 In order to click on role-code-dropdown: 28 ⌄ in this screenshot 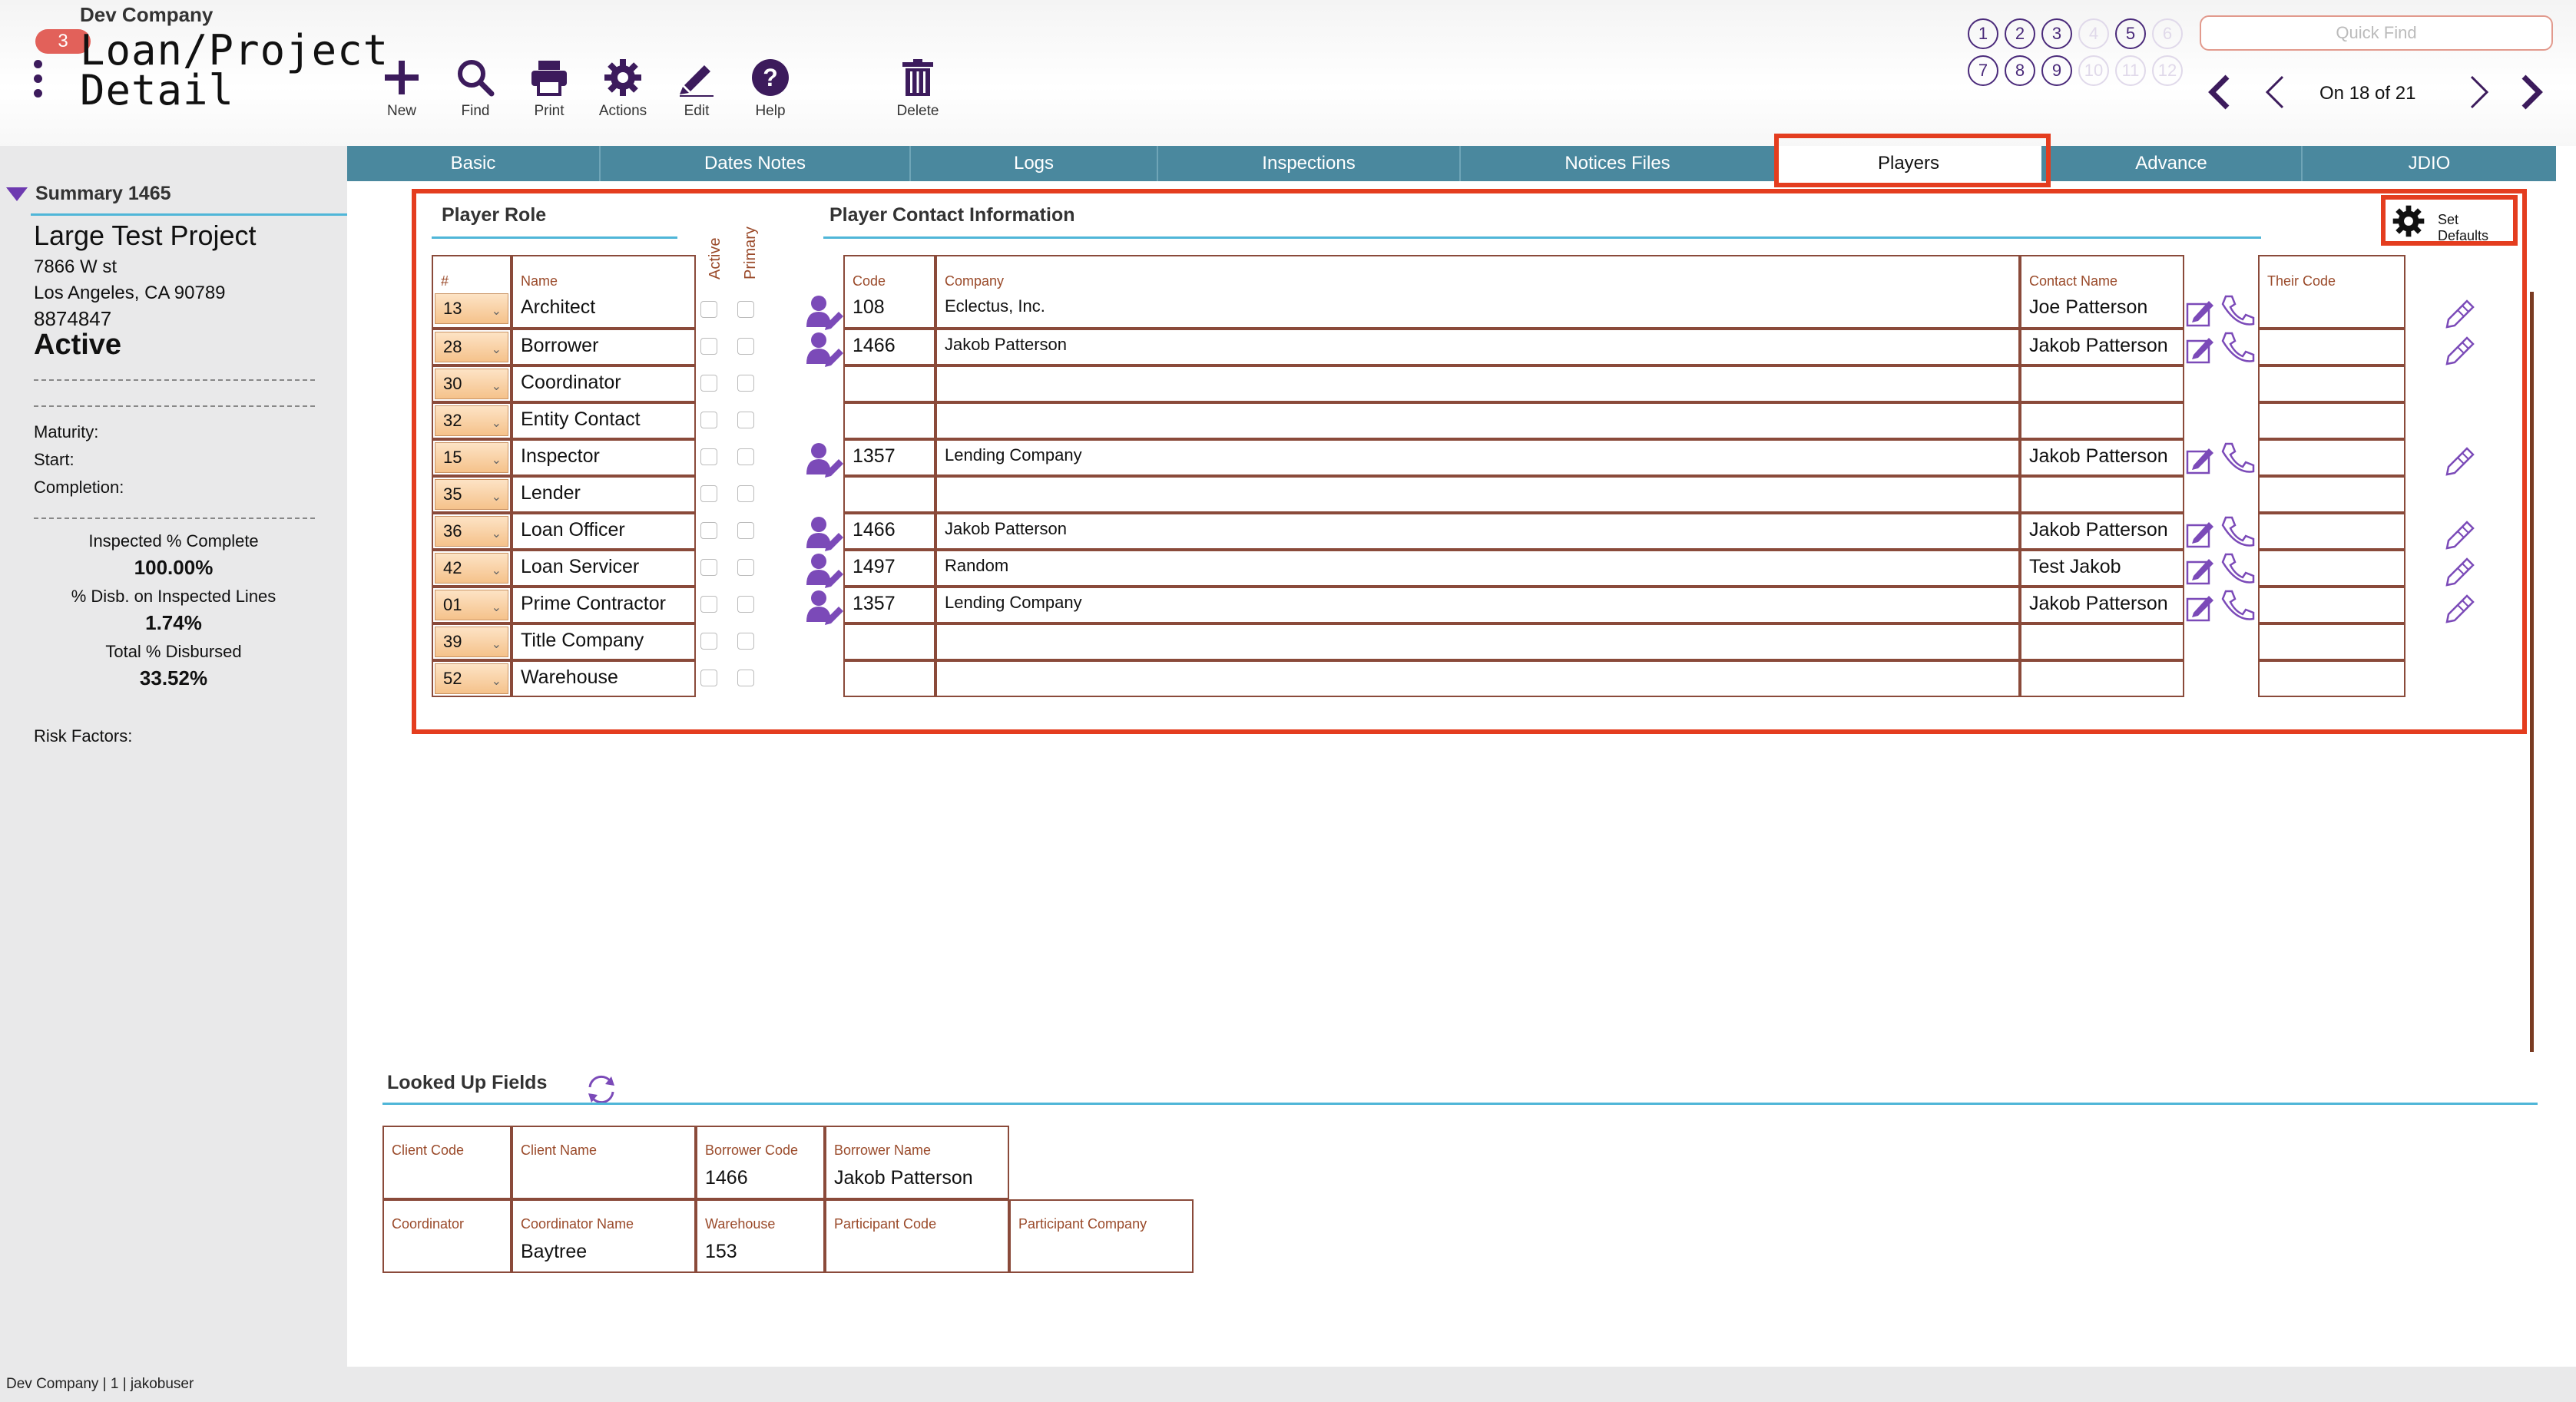, I will do `click(472, 347)`.